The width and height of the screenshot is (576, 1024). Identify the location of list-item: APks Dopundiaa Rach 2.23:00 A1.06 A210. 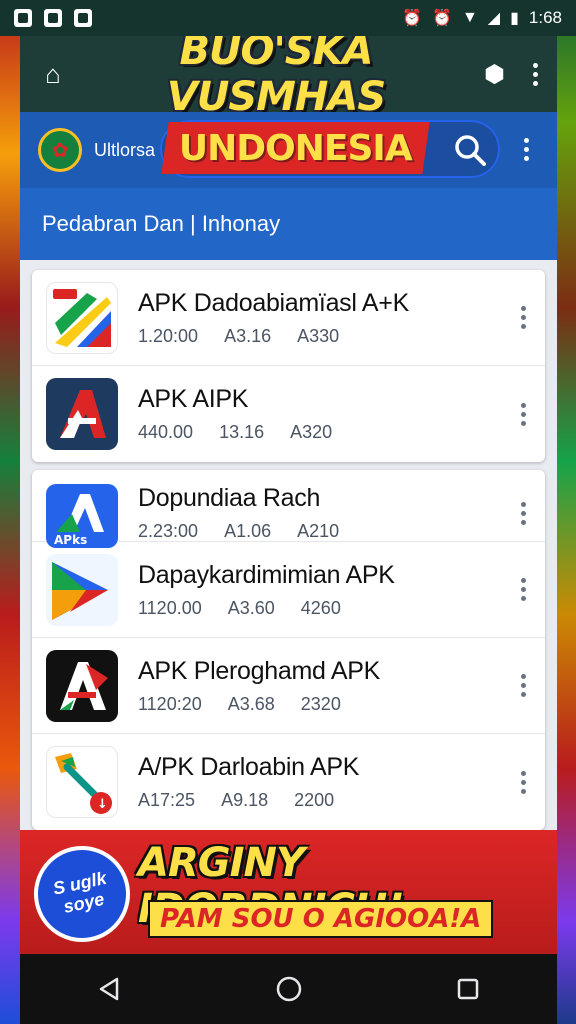
(288, 509).